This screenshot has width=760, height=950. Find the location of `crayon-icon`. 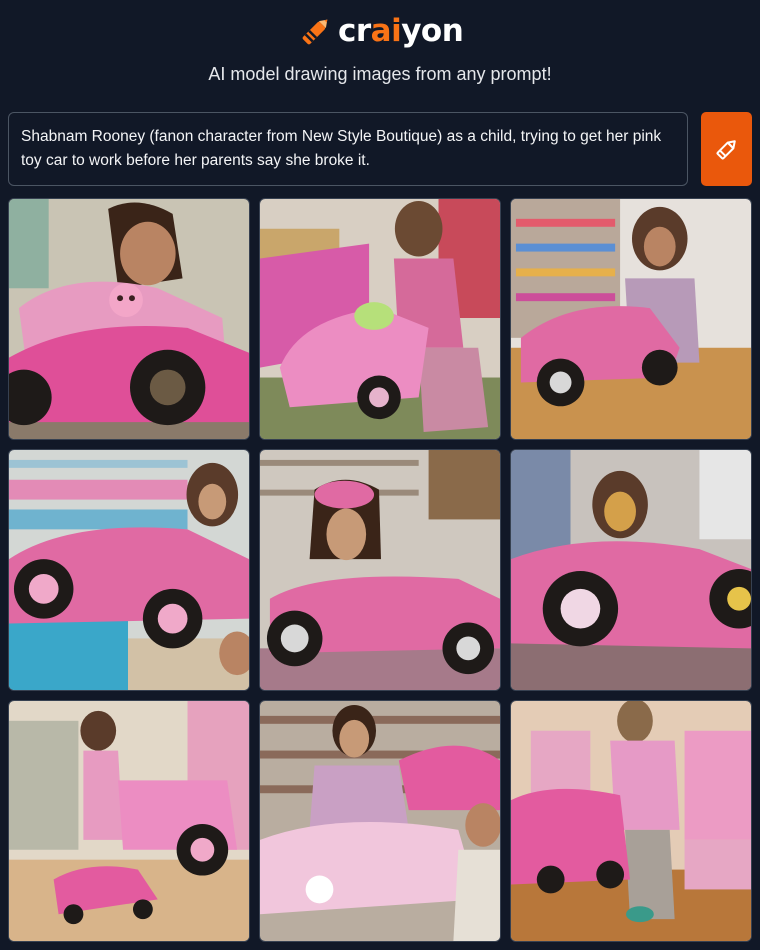

crayon-icon is located at coordinates (315, 32).